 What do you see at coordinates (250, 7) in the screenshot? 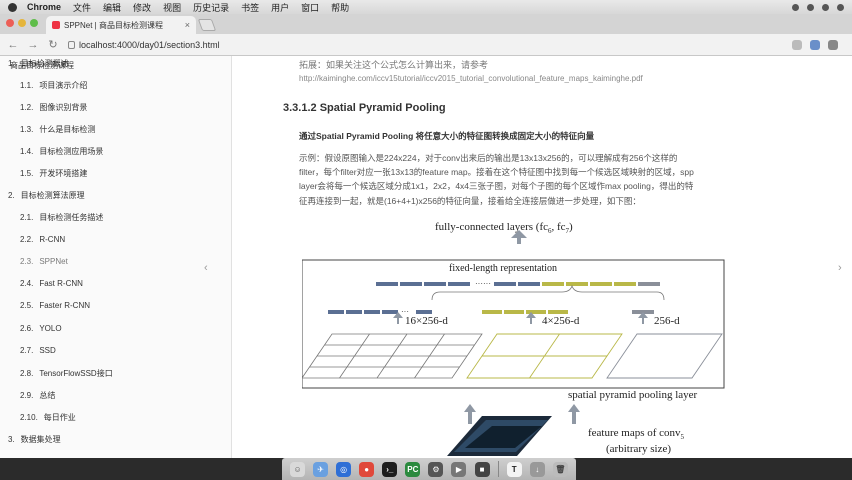
I see `menu-bookmarks: 书签` at bounding box center [250, 7].